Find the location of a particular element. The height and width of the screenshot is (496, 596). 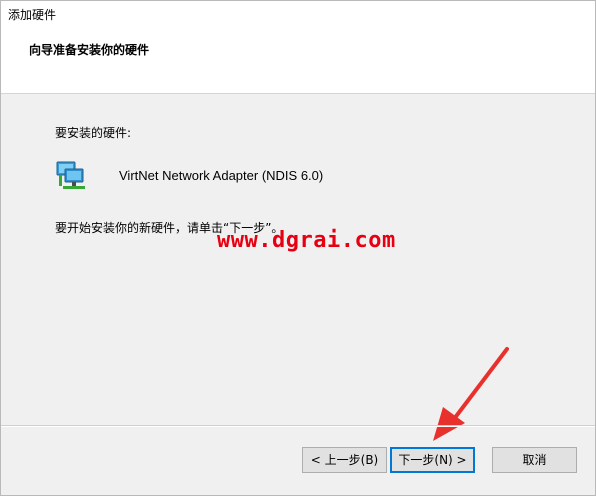

back-button: < 上一步(B) is located at coordinates (344, 460).